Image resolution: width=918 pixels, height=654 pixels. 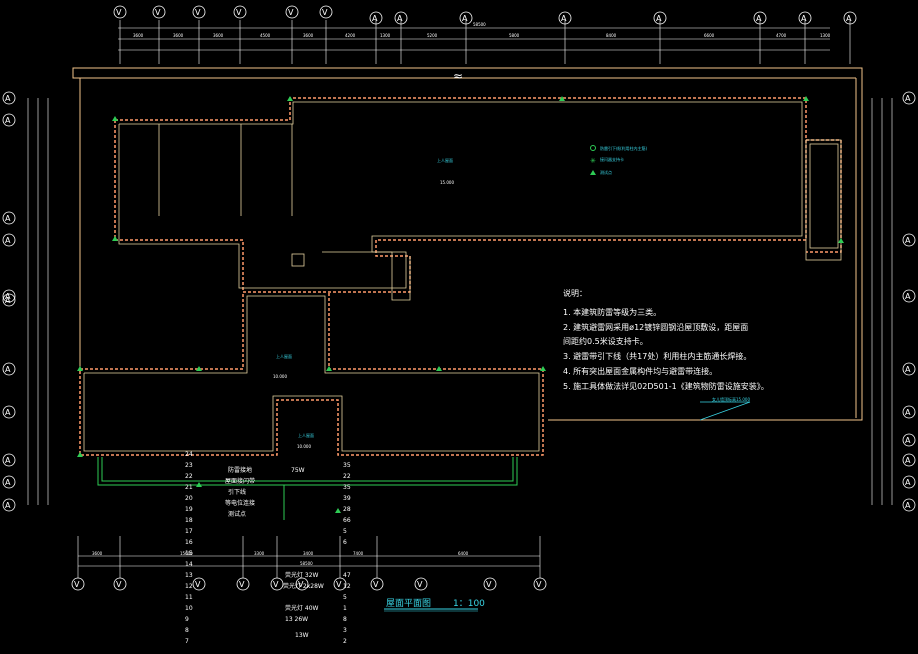 I want to click on svg-text: 17, so click(x=189, y=531).